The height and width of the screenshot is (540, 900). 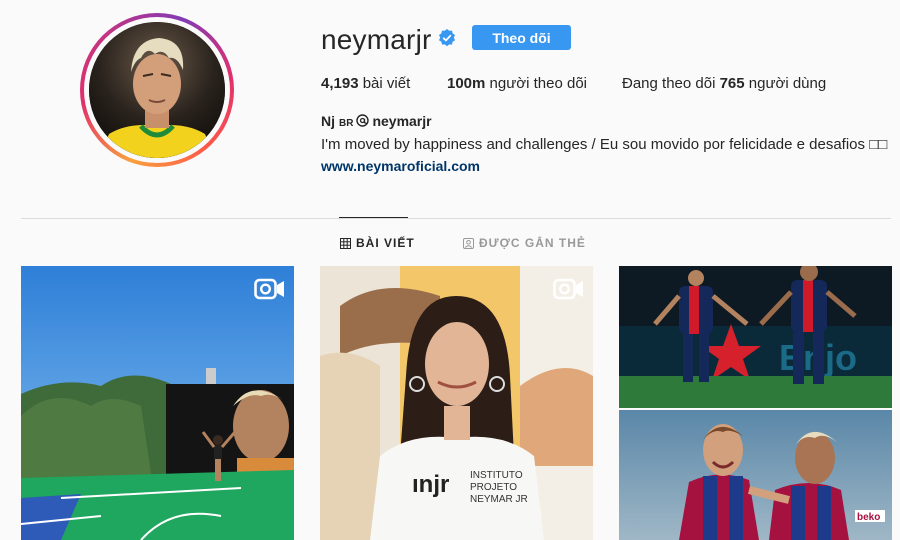 What do you see at coordinates (376, 39) in the screenshot?
I see `profile-username: neymarjr` at bounding box center [376, 39].